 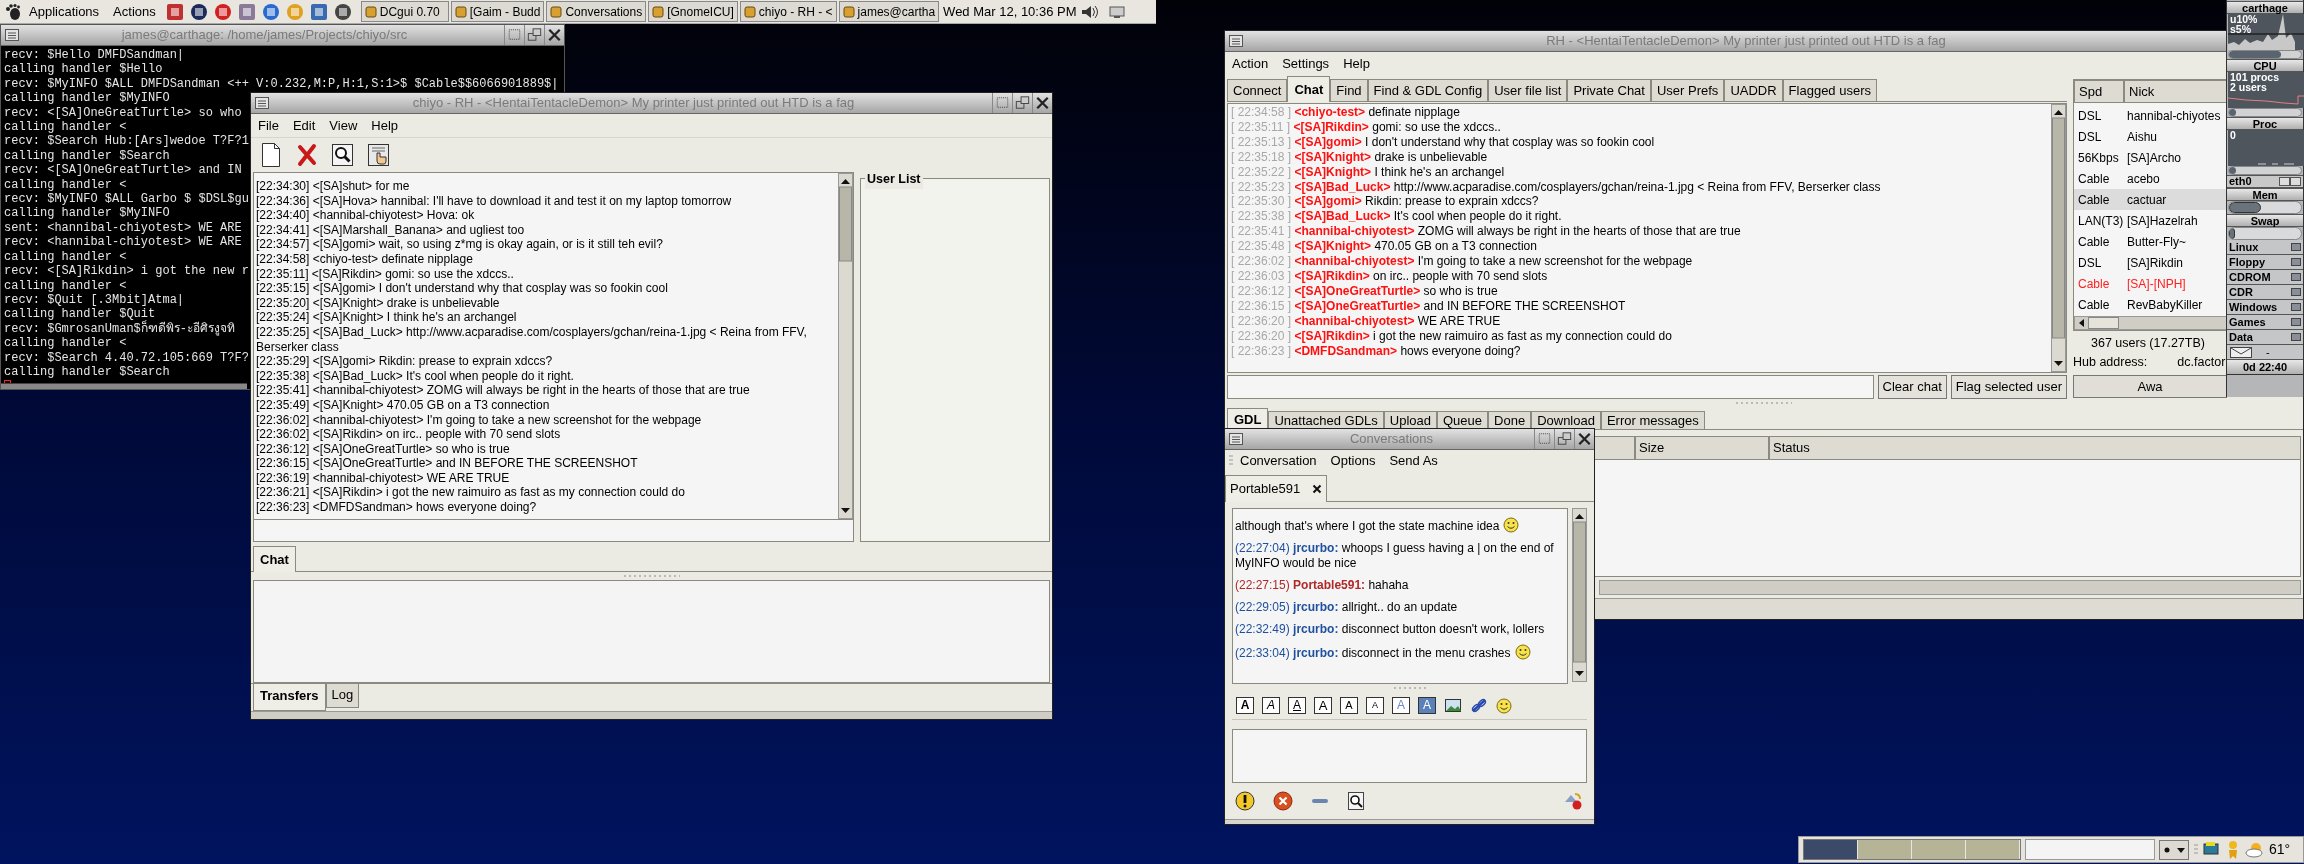 I want to click on tab: Connect, so click(x=1257, y=89).